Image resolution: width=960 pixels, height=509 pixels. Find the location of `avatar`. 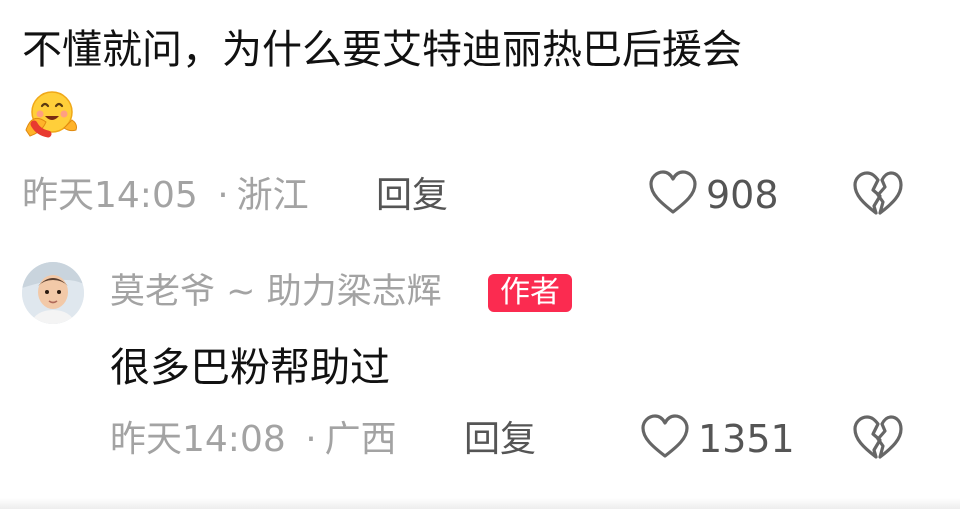

avatar is located at coordinates (53, 293).